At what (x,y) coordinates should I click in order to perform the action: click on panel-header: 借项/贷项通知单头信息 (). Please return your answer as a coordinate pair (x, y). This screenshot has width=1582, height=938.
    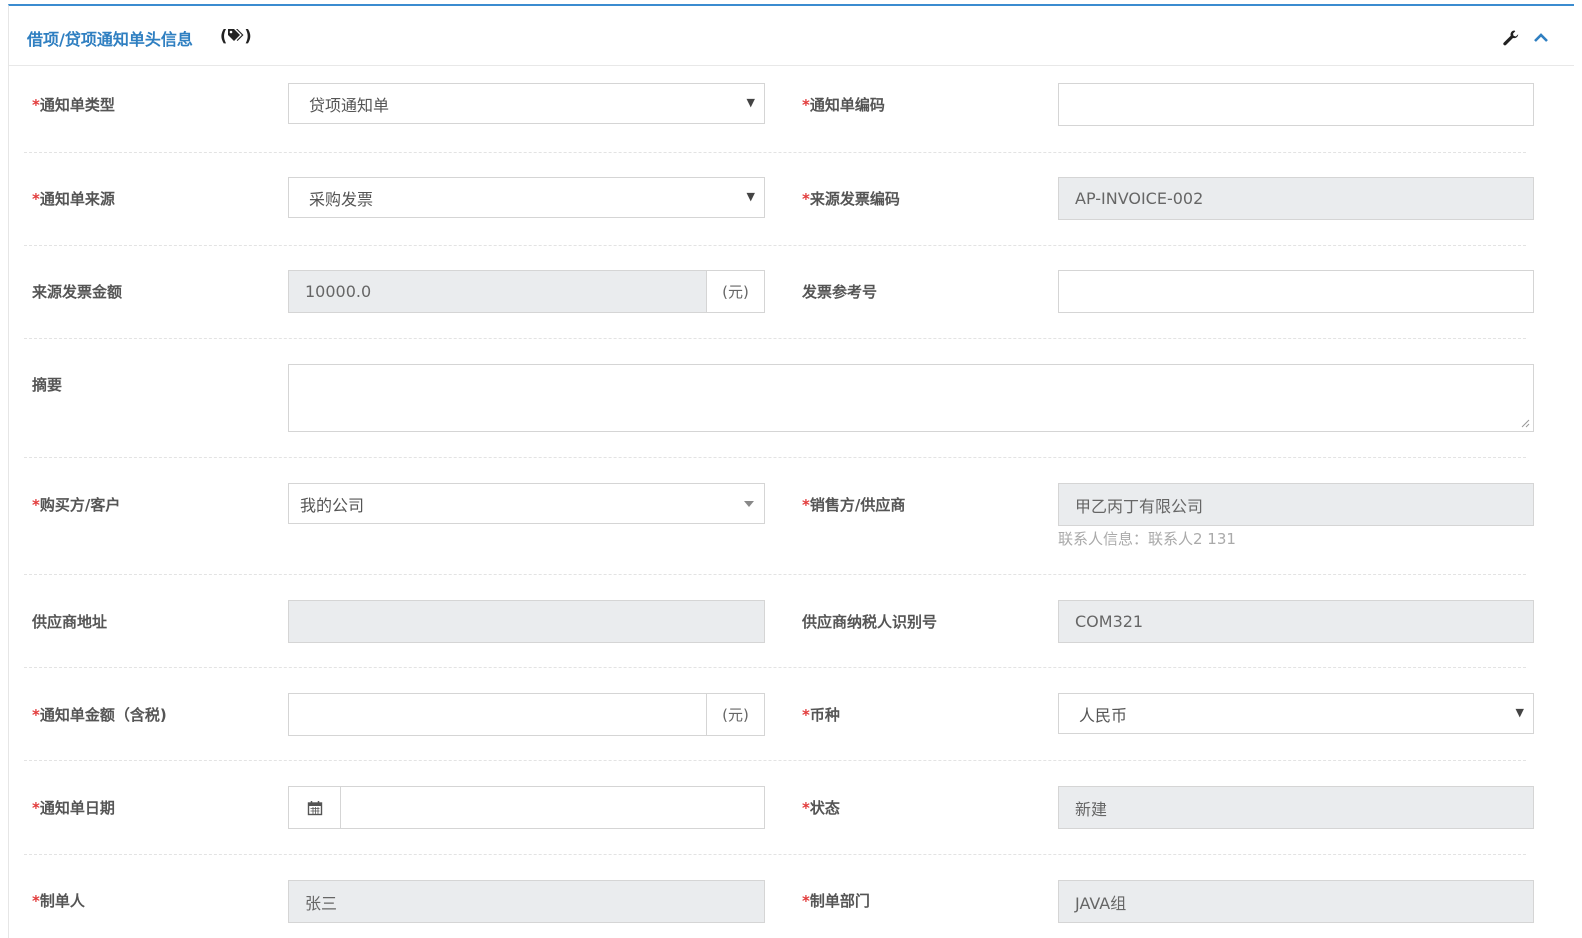
    Looking at the image, I should click on (791, 36).